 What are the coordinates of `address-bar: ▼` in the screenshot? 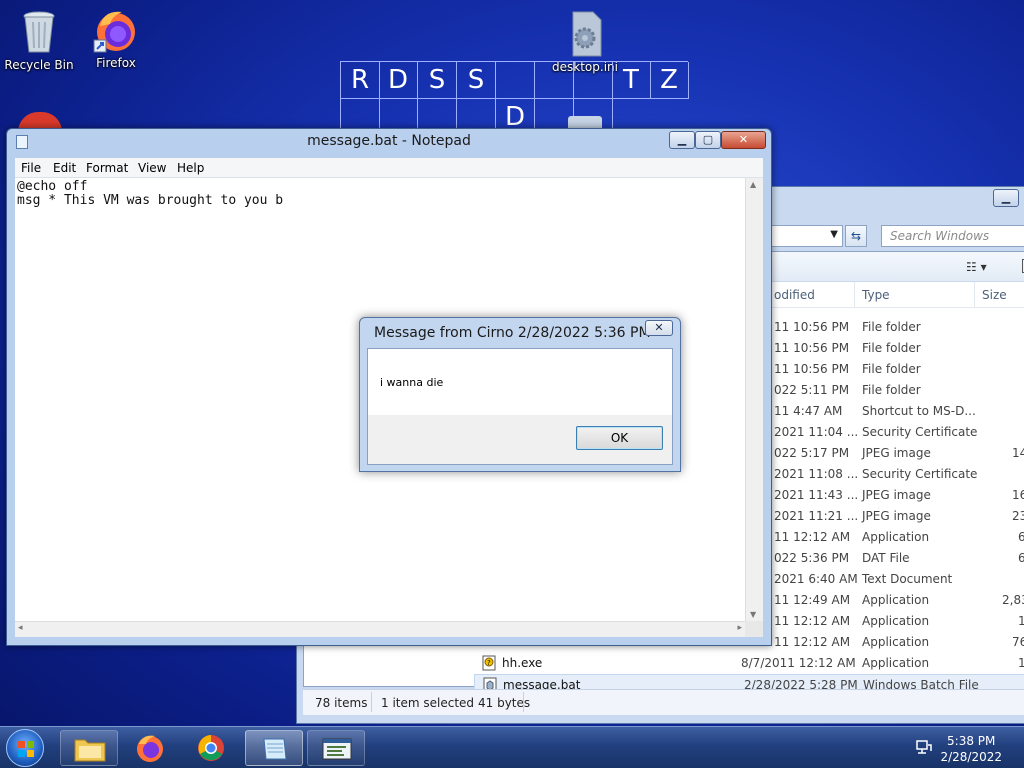 It's located at (805, 236).